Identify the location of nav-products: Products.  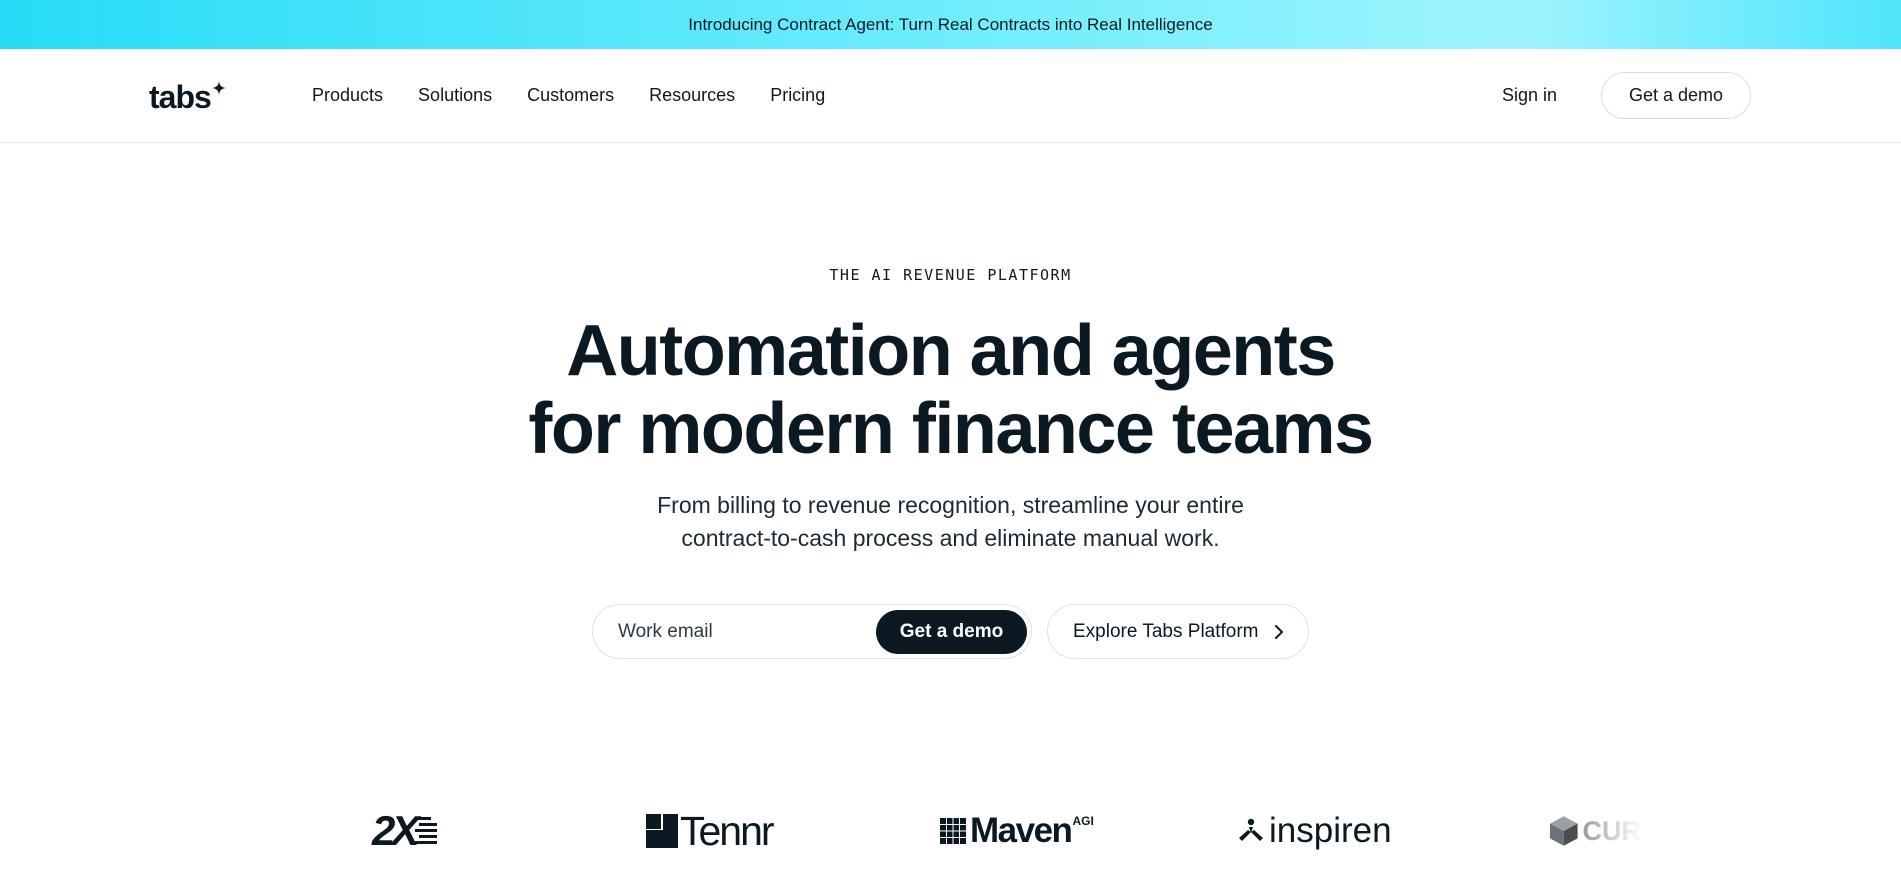
(347, 95).